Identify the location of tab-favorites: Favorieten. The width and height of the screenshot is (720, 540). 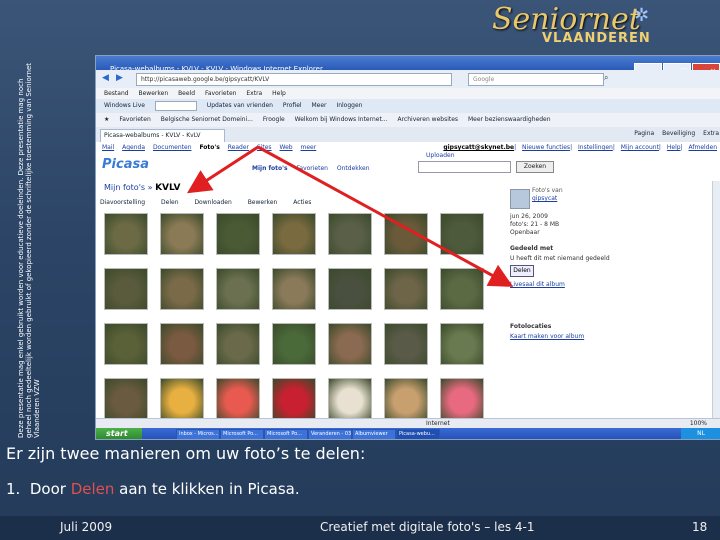
(312, 168).